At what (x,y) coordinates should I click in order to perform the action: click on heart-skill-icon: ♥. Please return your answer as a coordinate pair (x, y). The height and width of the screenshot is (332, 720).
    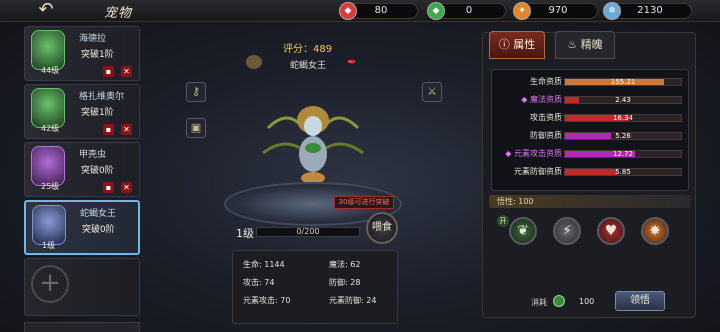
    Looking at the image, I should click on (611, 231).